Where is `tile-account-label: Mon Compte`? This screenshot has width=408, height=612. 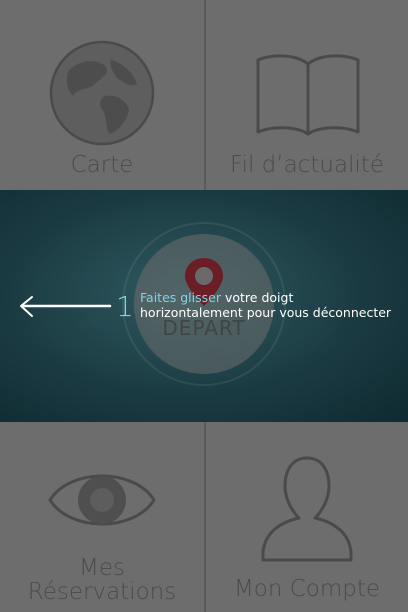 tile-account-label: Mon Compte is located at coordinates (307, 589).